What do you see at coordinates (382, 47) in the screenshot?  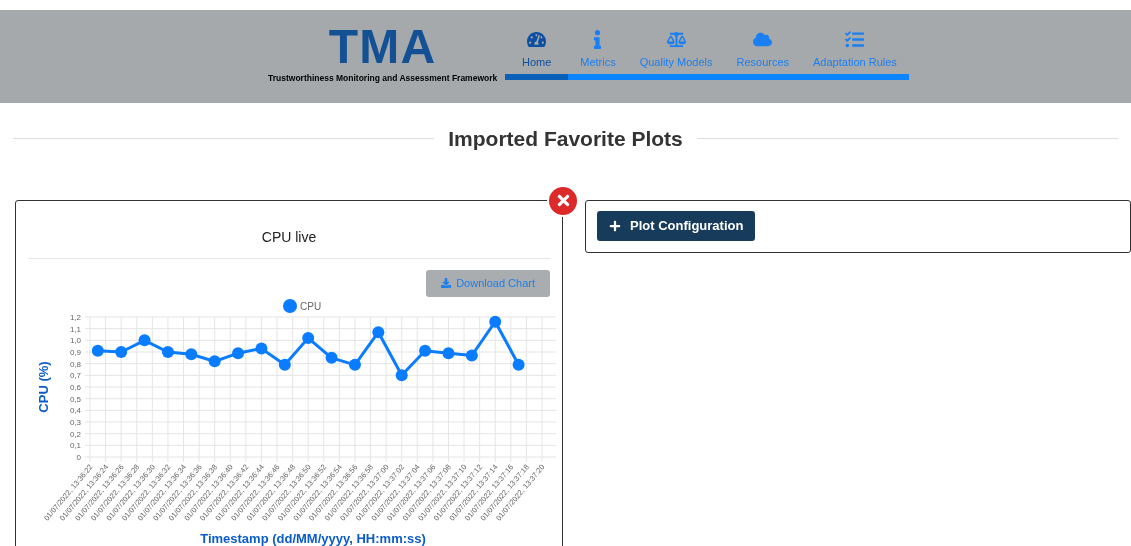 I see `logo: TMA` at bounding box center [382, 47].